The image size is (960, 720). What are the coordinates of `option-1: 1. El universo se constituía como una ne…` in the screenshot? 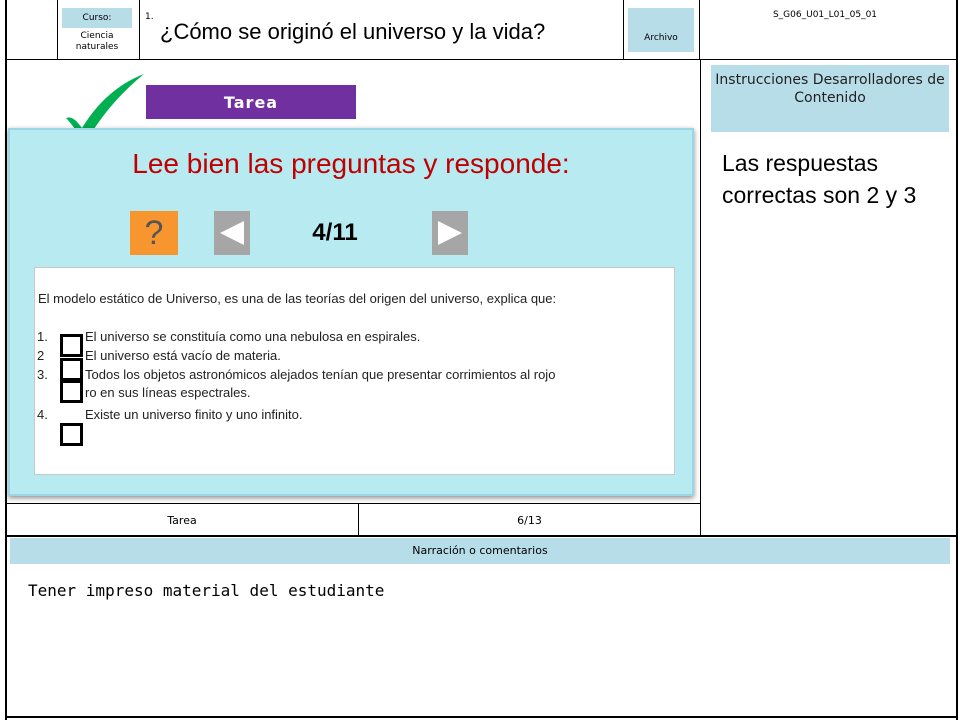 It's located at (357, 337).